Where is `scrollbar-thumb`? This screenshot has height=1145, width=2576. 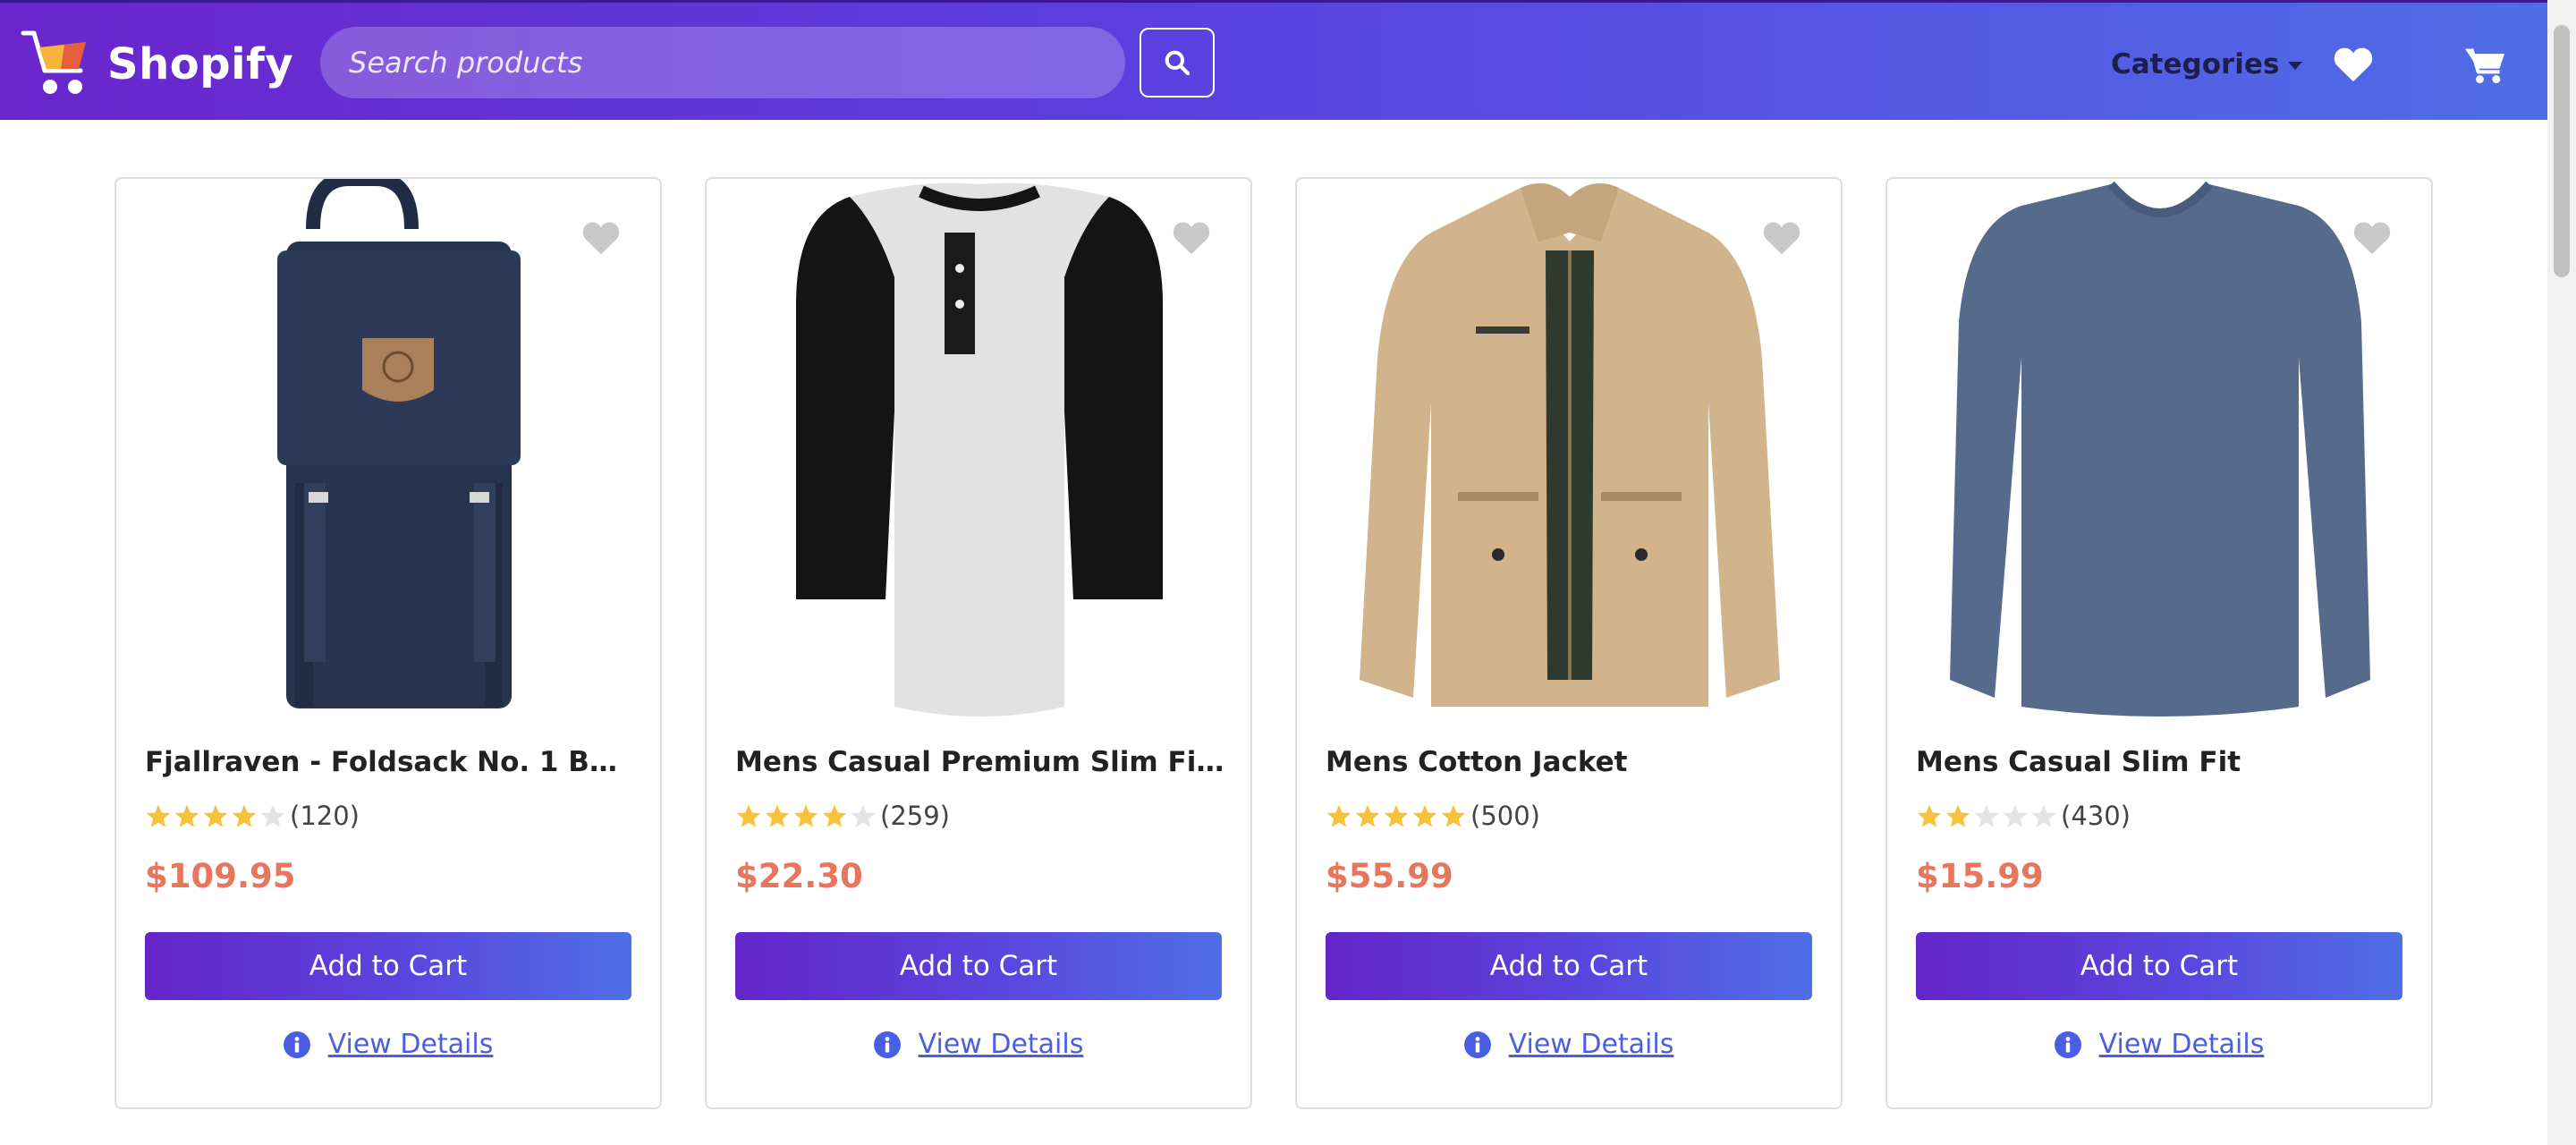 scrollbar-thumb is located at coordinates (2562, 151).